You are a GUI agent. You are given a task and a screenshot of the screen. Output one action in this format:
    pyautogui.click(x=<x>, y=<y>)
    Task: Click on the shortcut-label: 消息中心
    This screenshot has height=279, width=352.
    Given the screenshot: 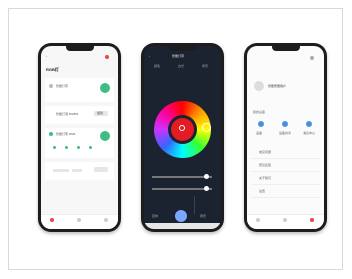 What is the action you would take?
    pyautogui.click(x=309, y=133)
    